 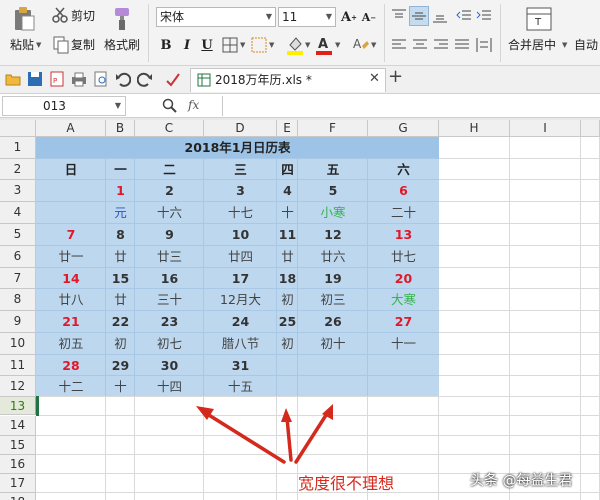 What do you see at coordinates (286, 415) in the screenshot?
I see `arrowhead-middle` at bounding box center [286, 415].